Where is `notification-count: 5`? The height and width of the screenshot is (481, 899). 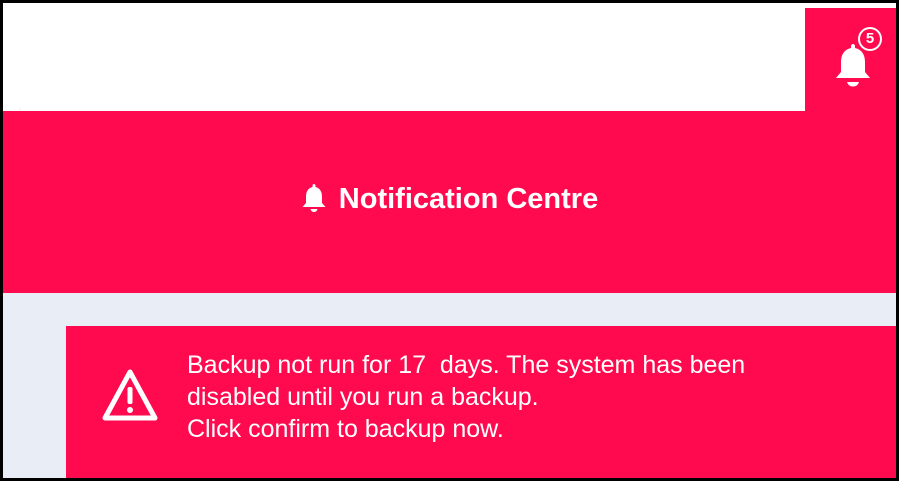 notification-count: 5 is located at coordinates (870, 39).